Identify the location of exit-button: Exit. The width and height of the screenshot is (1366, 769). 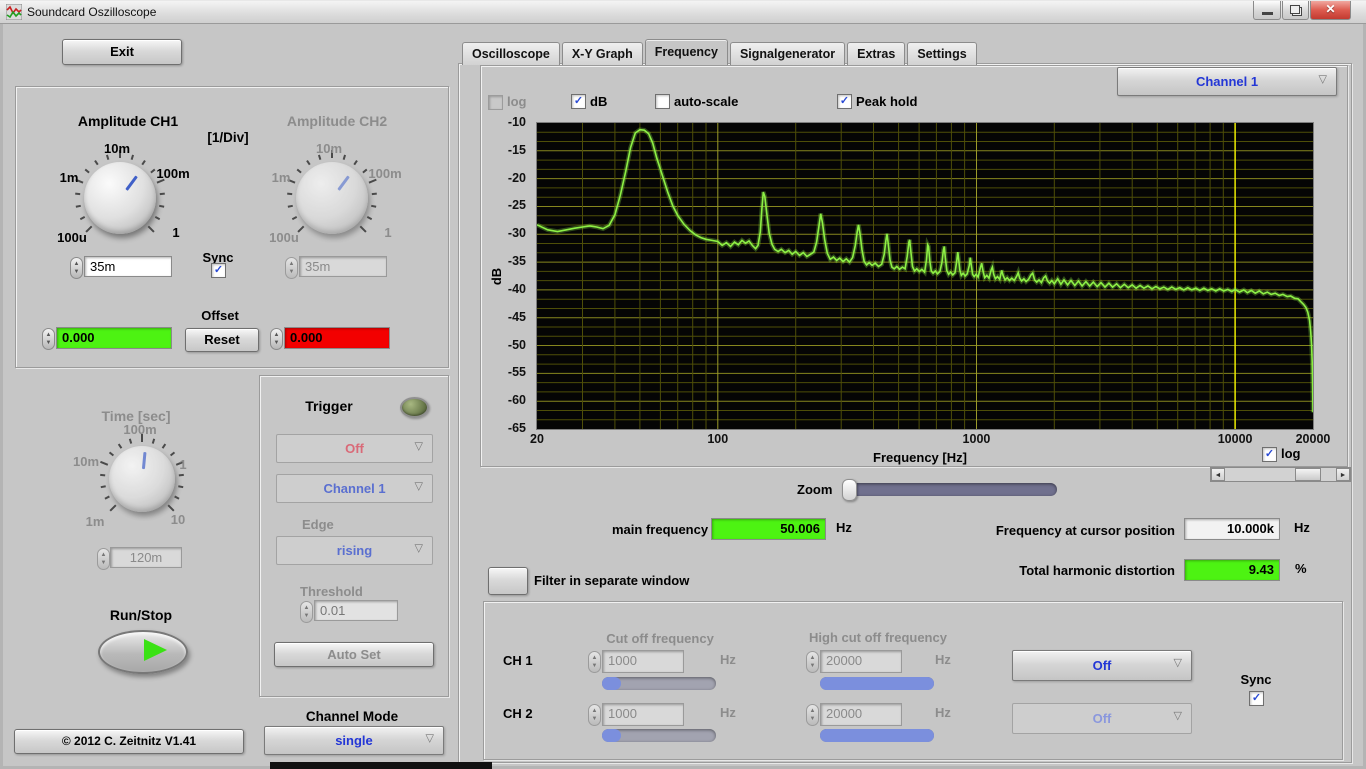
(122, 52).